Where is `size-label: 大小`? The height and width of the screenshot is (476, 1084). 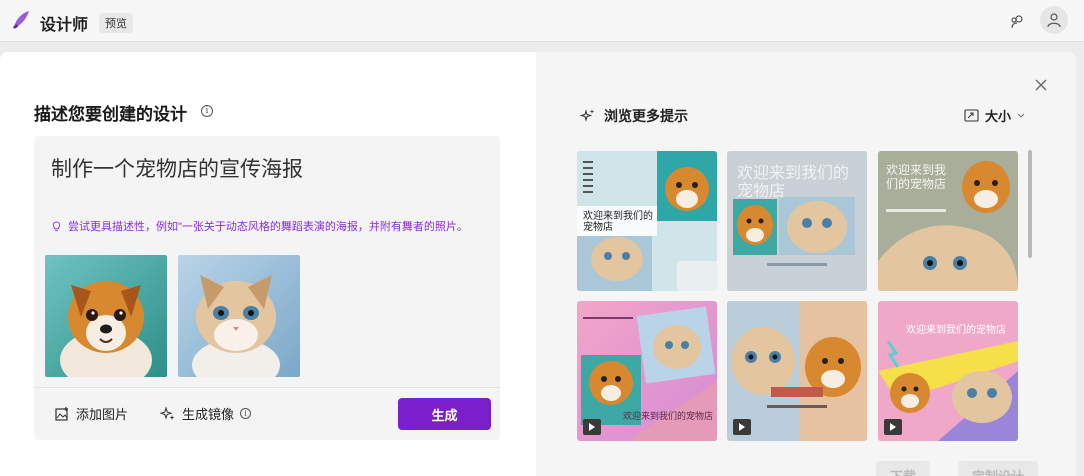
size-label: 大小 is located at coordinates (998, 116).